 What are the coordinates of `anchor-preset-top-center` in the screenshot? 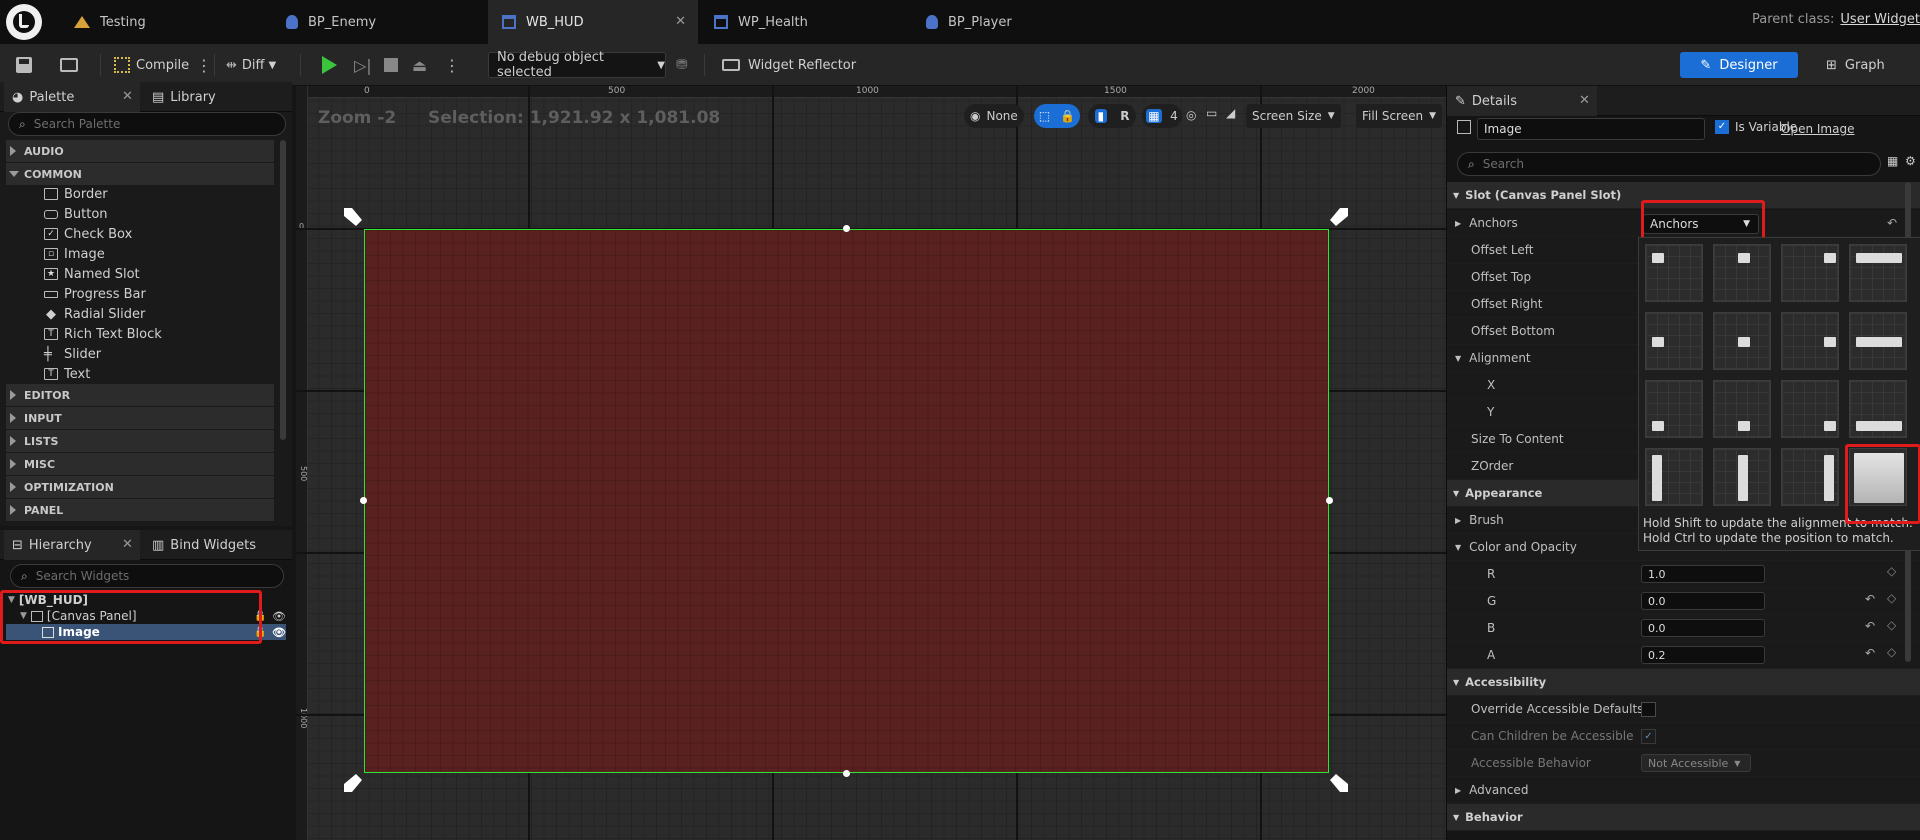 It's located at (1742, 273).